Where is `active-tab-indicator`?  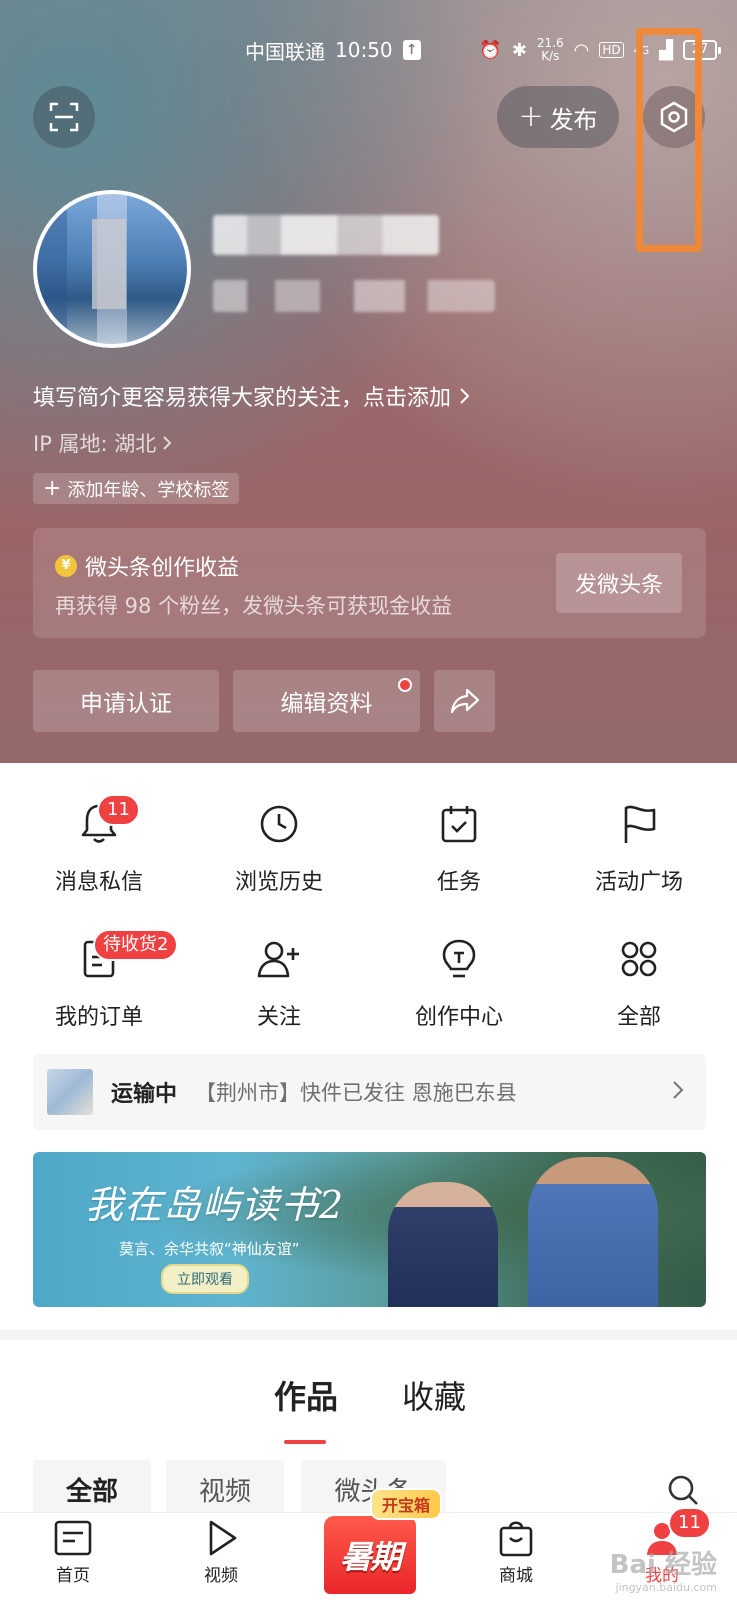 active-tab-indicator is located at coordinates (305, 1442).